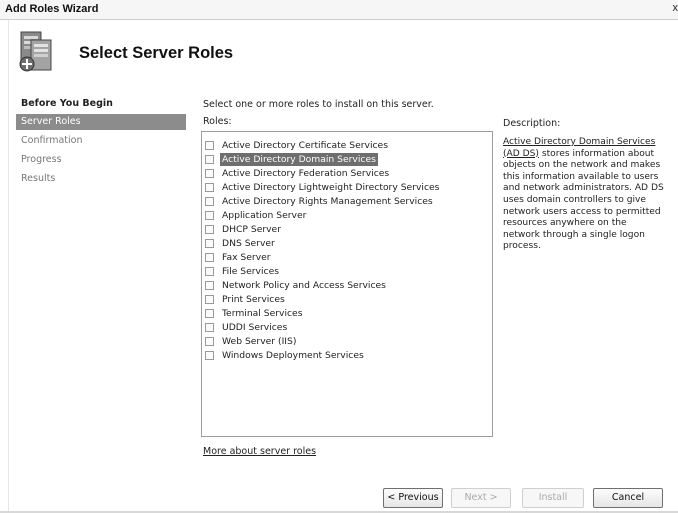  Describe the element at coordinates (293, 355) in the screenshot. I see `role-label: Windows Deployment Services` at that location.